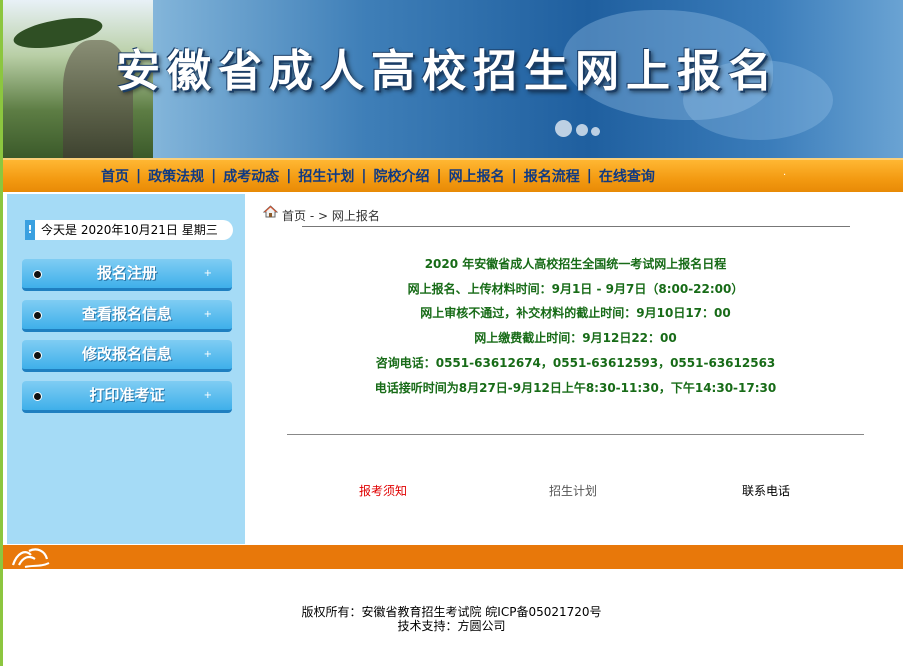 The width and height of the screenshot is (903, 666). What do you see at coordinates (627, 176) in the screenshot?
I see `nav-online-query: 在线查询` at bounding box center [627, 176].